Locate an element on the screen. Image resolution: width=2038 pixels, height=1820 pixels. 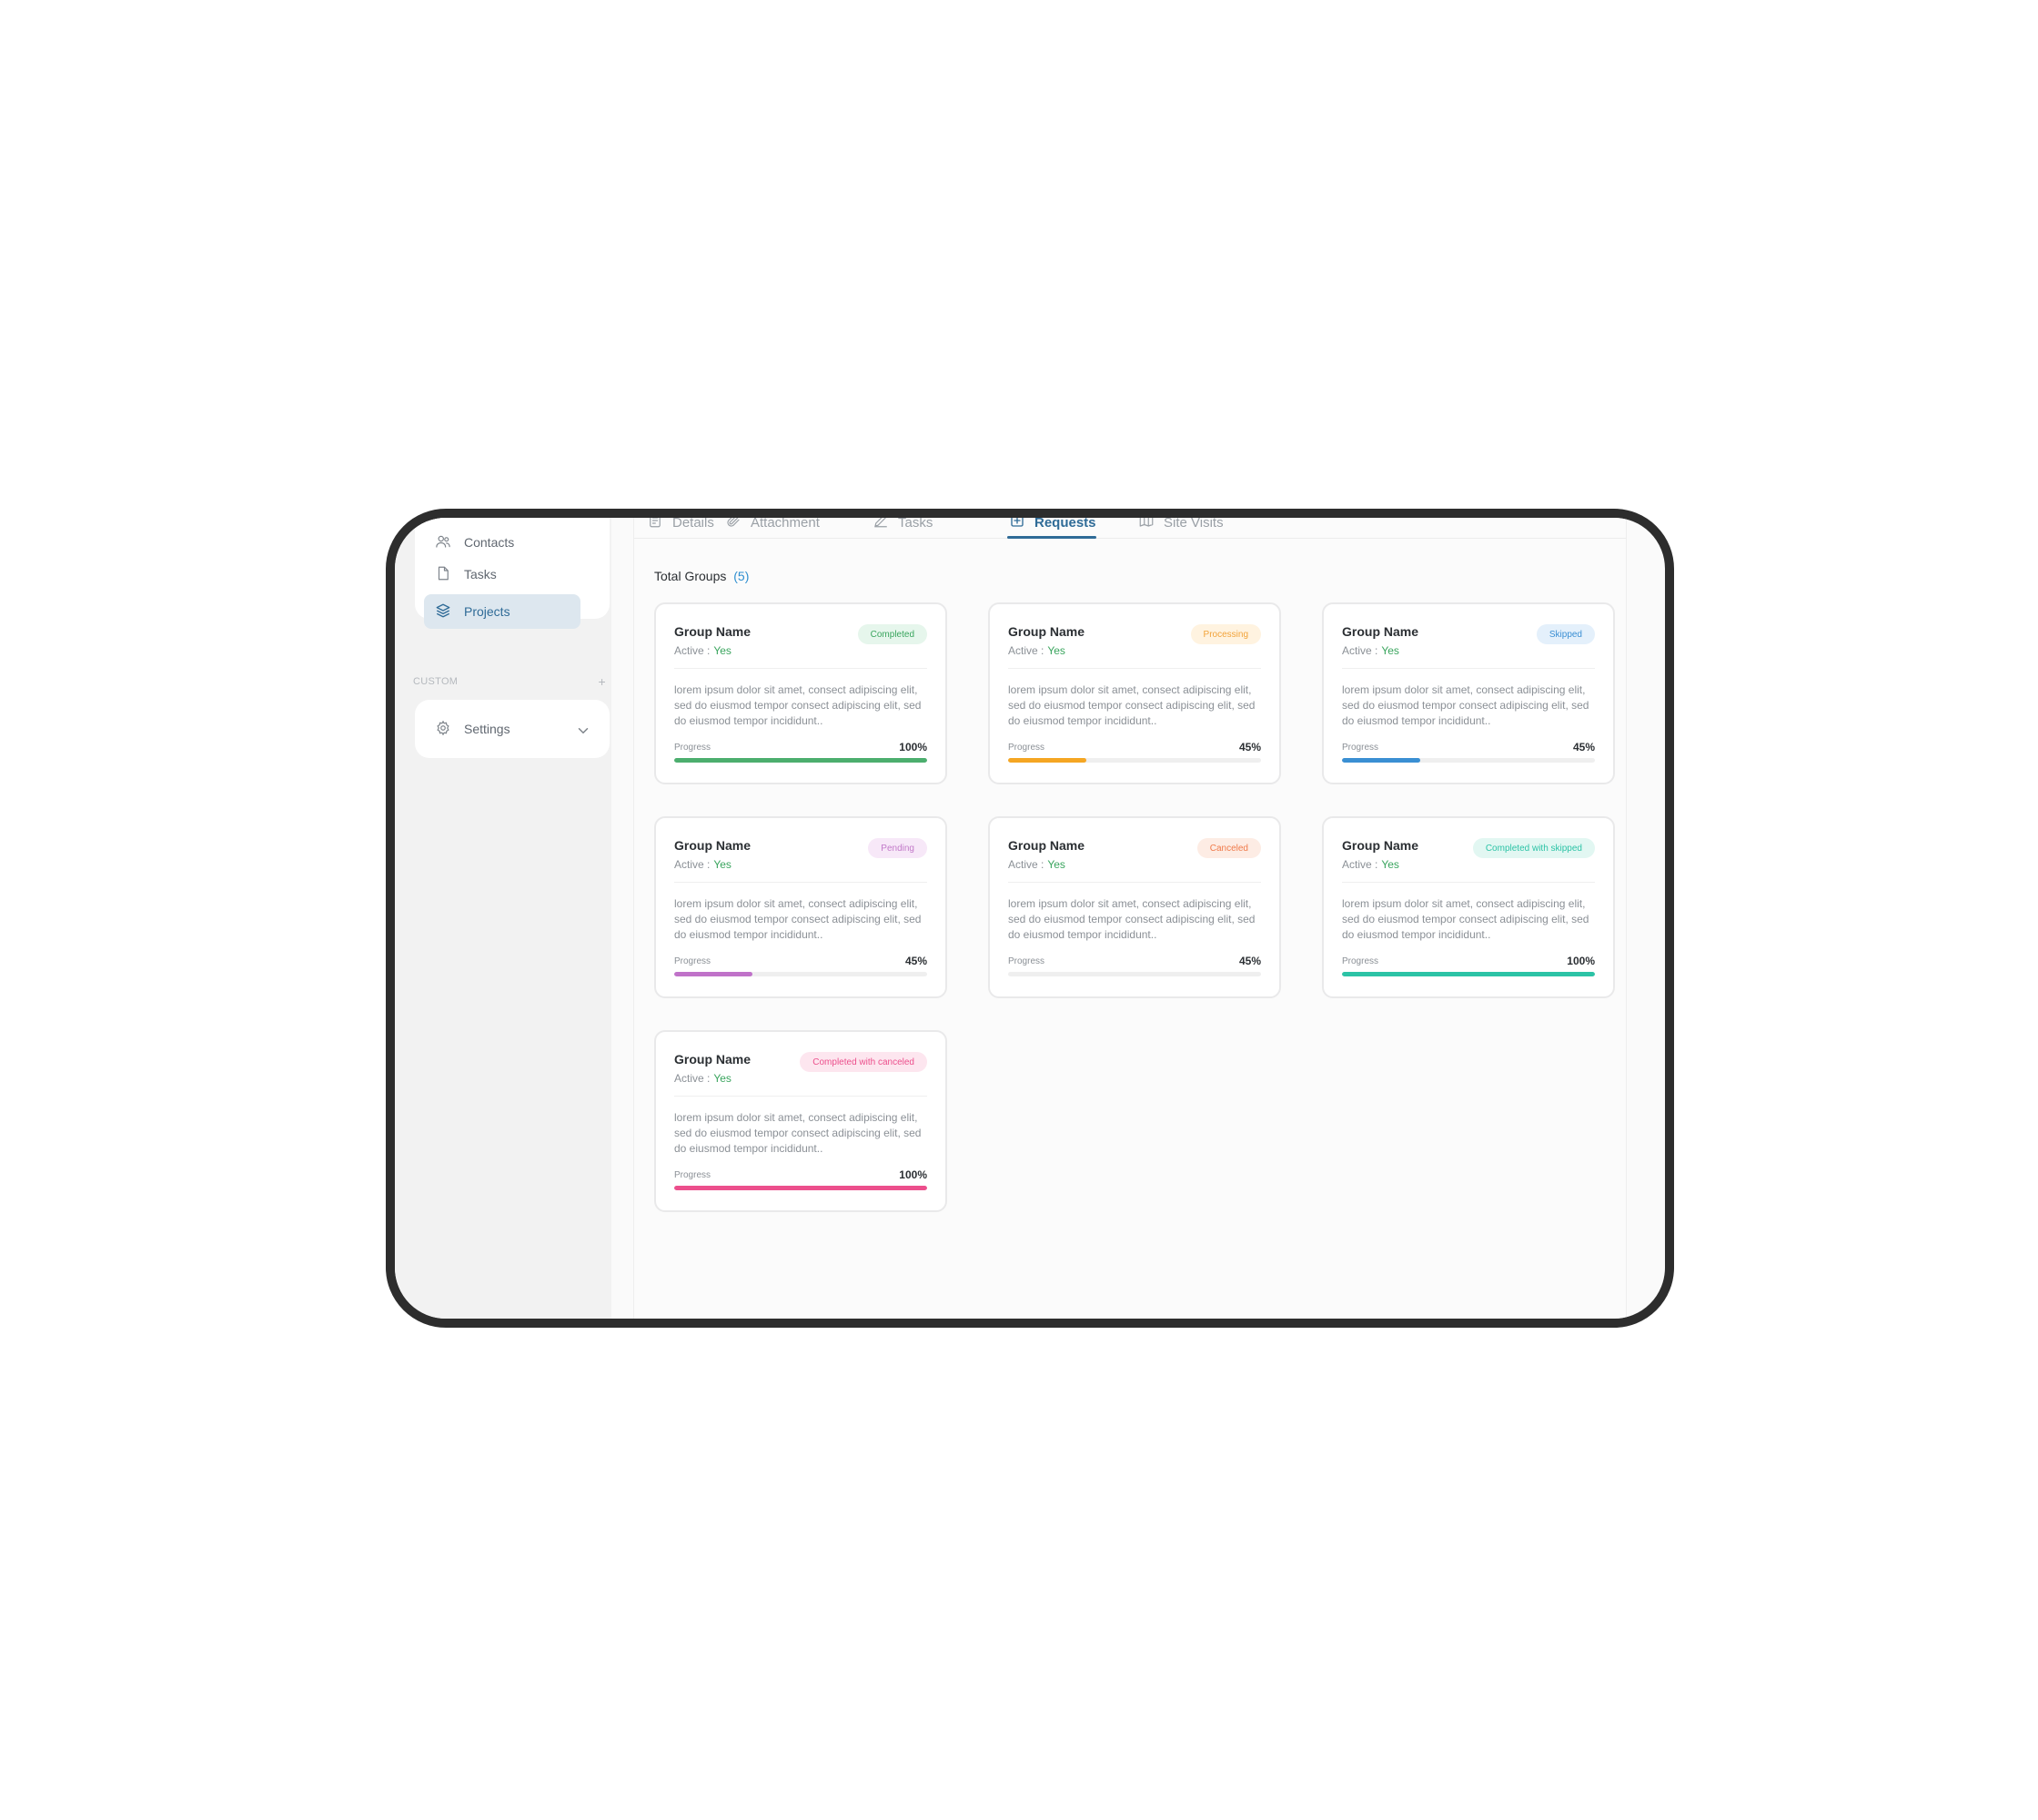
status-badge: Completed with canceled is located at coordinates (863, 1062).